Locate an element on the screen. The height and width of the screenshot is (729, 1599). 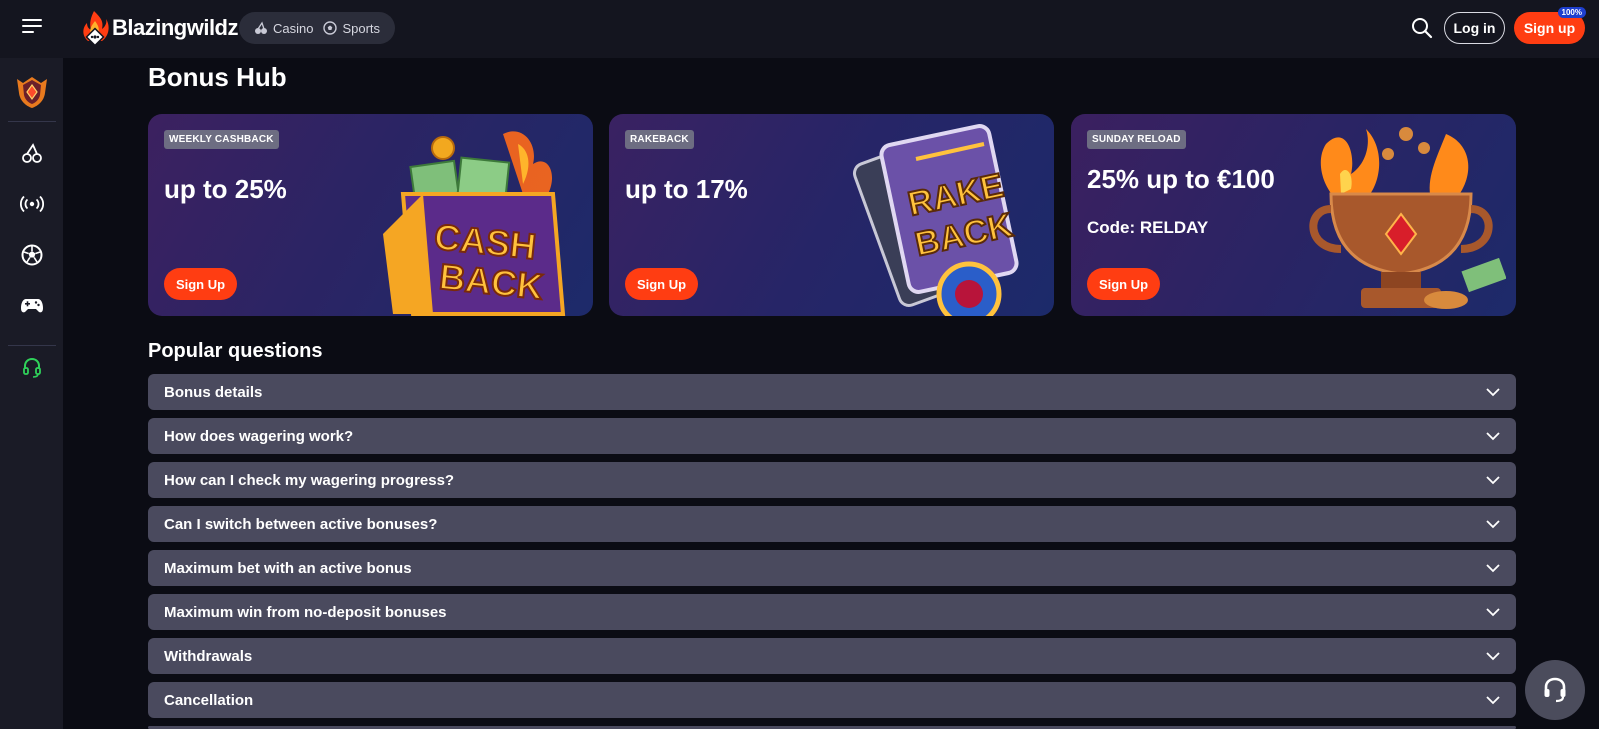
sidebar-item-sports is located at coordinates (32, 255).